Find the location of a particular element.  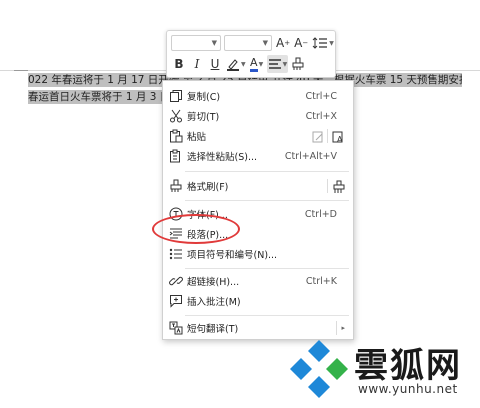

menu-item-label: 格式刷(F) is located at coordinates (208, 187).